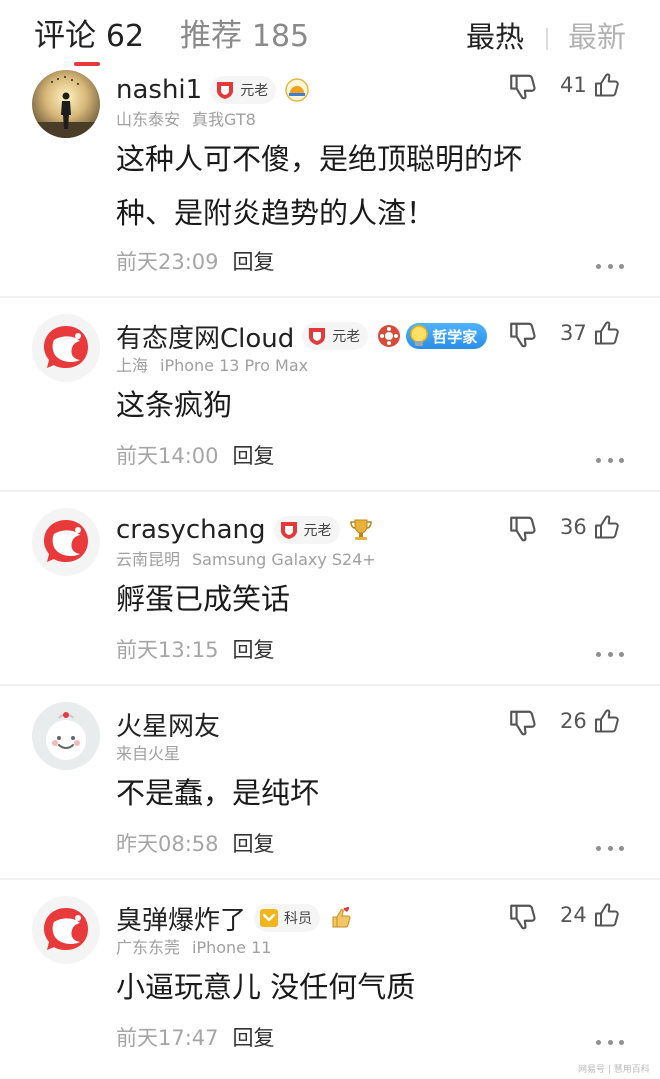  Describe the element at coordinates (280, 36) in the screenshot. I see `tab-recommend-count: 185` at that location.